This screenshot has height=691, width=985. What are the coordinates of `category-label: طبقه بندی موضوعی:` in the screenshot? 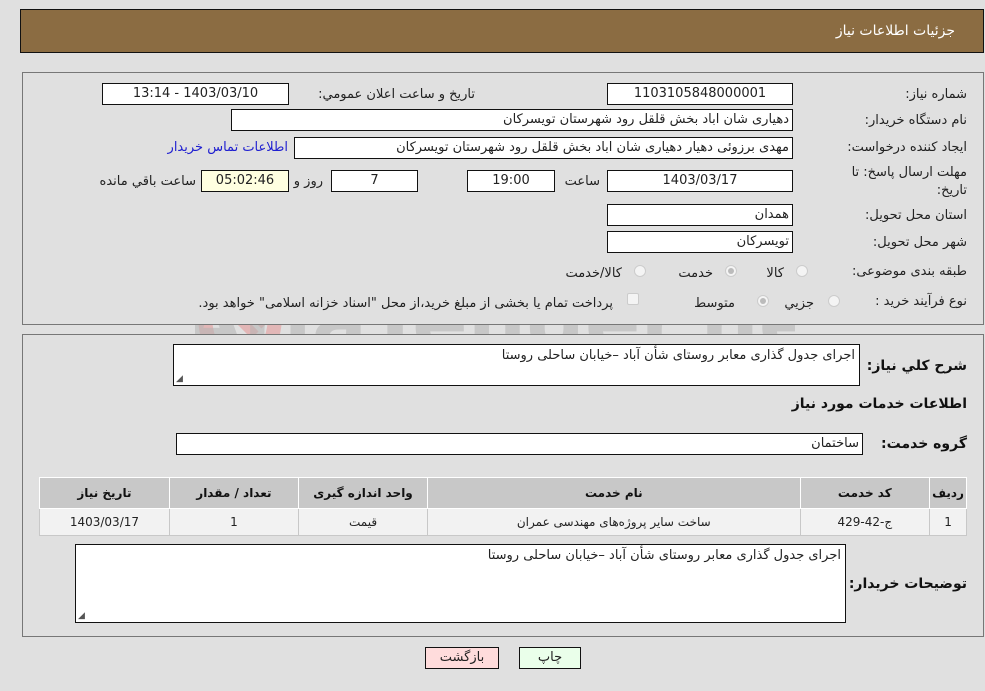 It's located at (909, 271).